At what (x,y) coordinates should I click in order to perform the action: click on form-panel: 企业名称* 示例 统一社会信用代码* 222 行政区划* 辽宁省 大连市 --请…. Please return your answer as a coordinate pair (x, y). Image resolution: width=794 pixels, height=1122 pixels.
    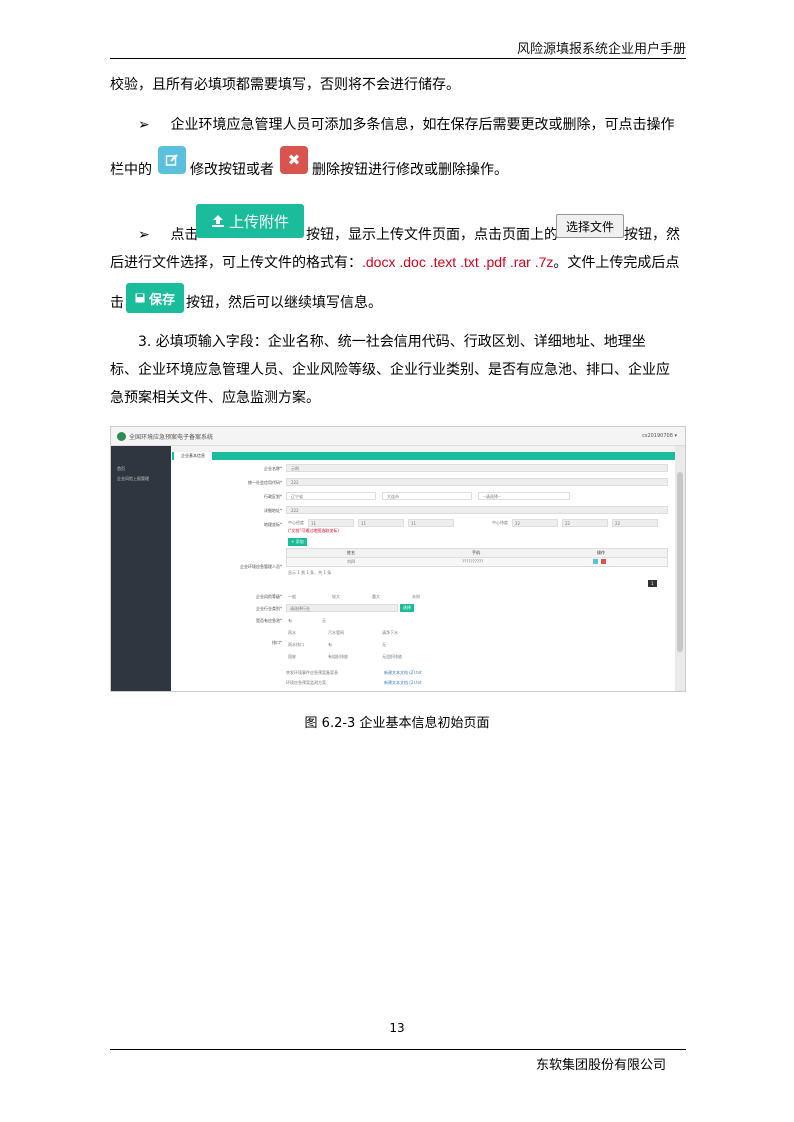
    Looking at the image, I should click on (423, 575).